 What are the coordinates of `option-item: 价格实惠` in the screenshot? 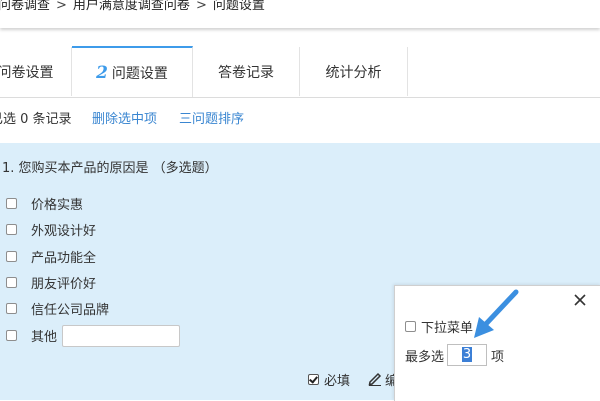 It's located at (44, 203).